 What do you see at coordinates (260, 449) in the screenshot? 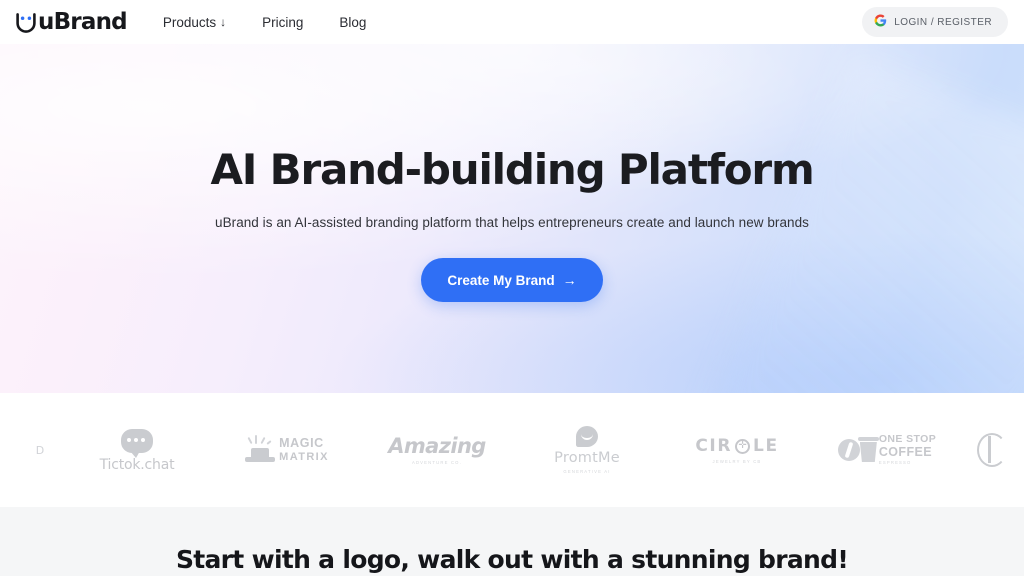
I see `magic-hat-icon` at bounding box center [260, 449].